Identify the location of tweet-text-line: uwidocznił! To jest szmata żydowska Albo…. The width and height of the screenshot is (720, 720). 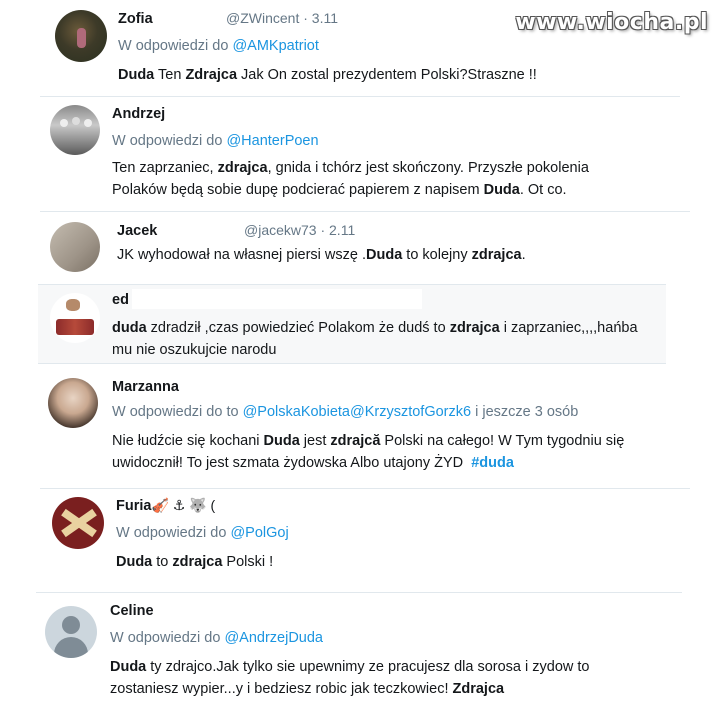
(407, 463).